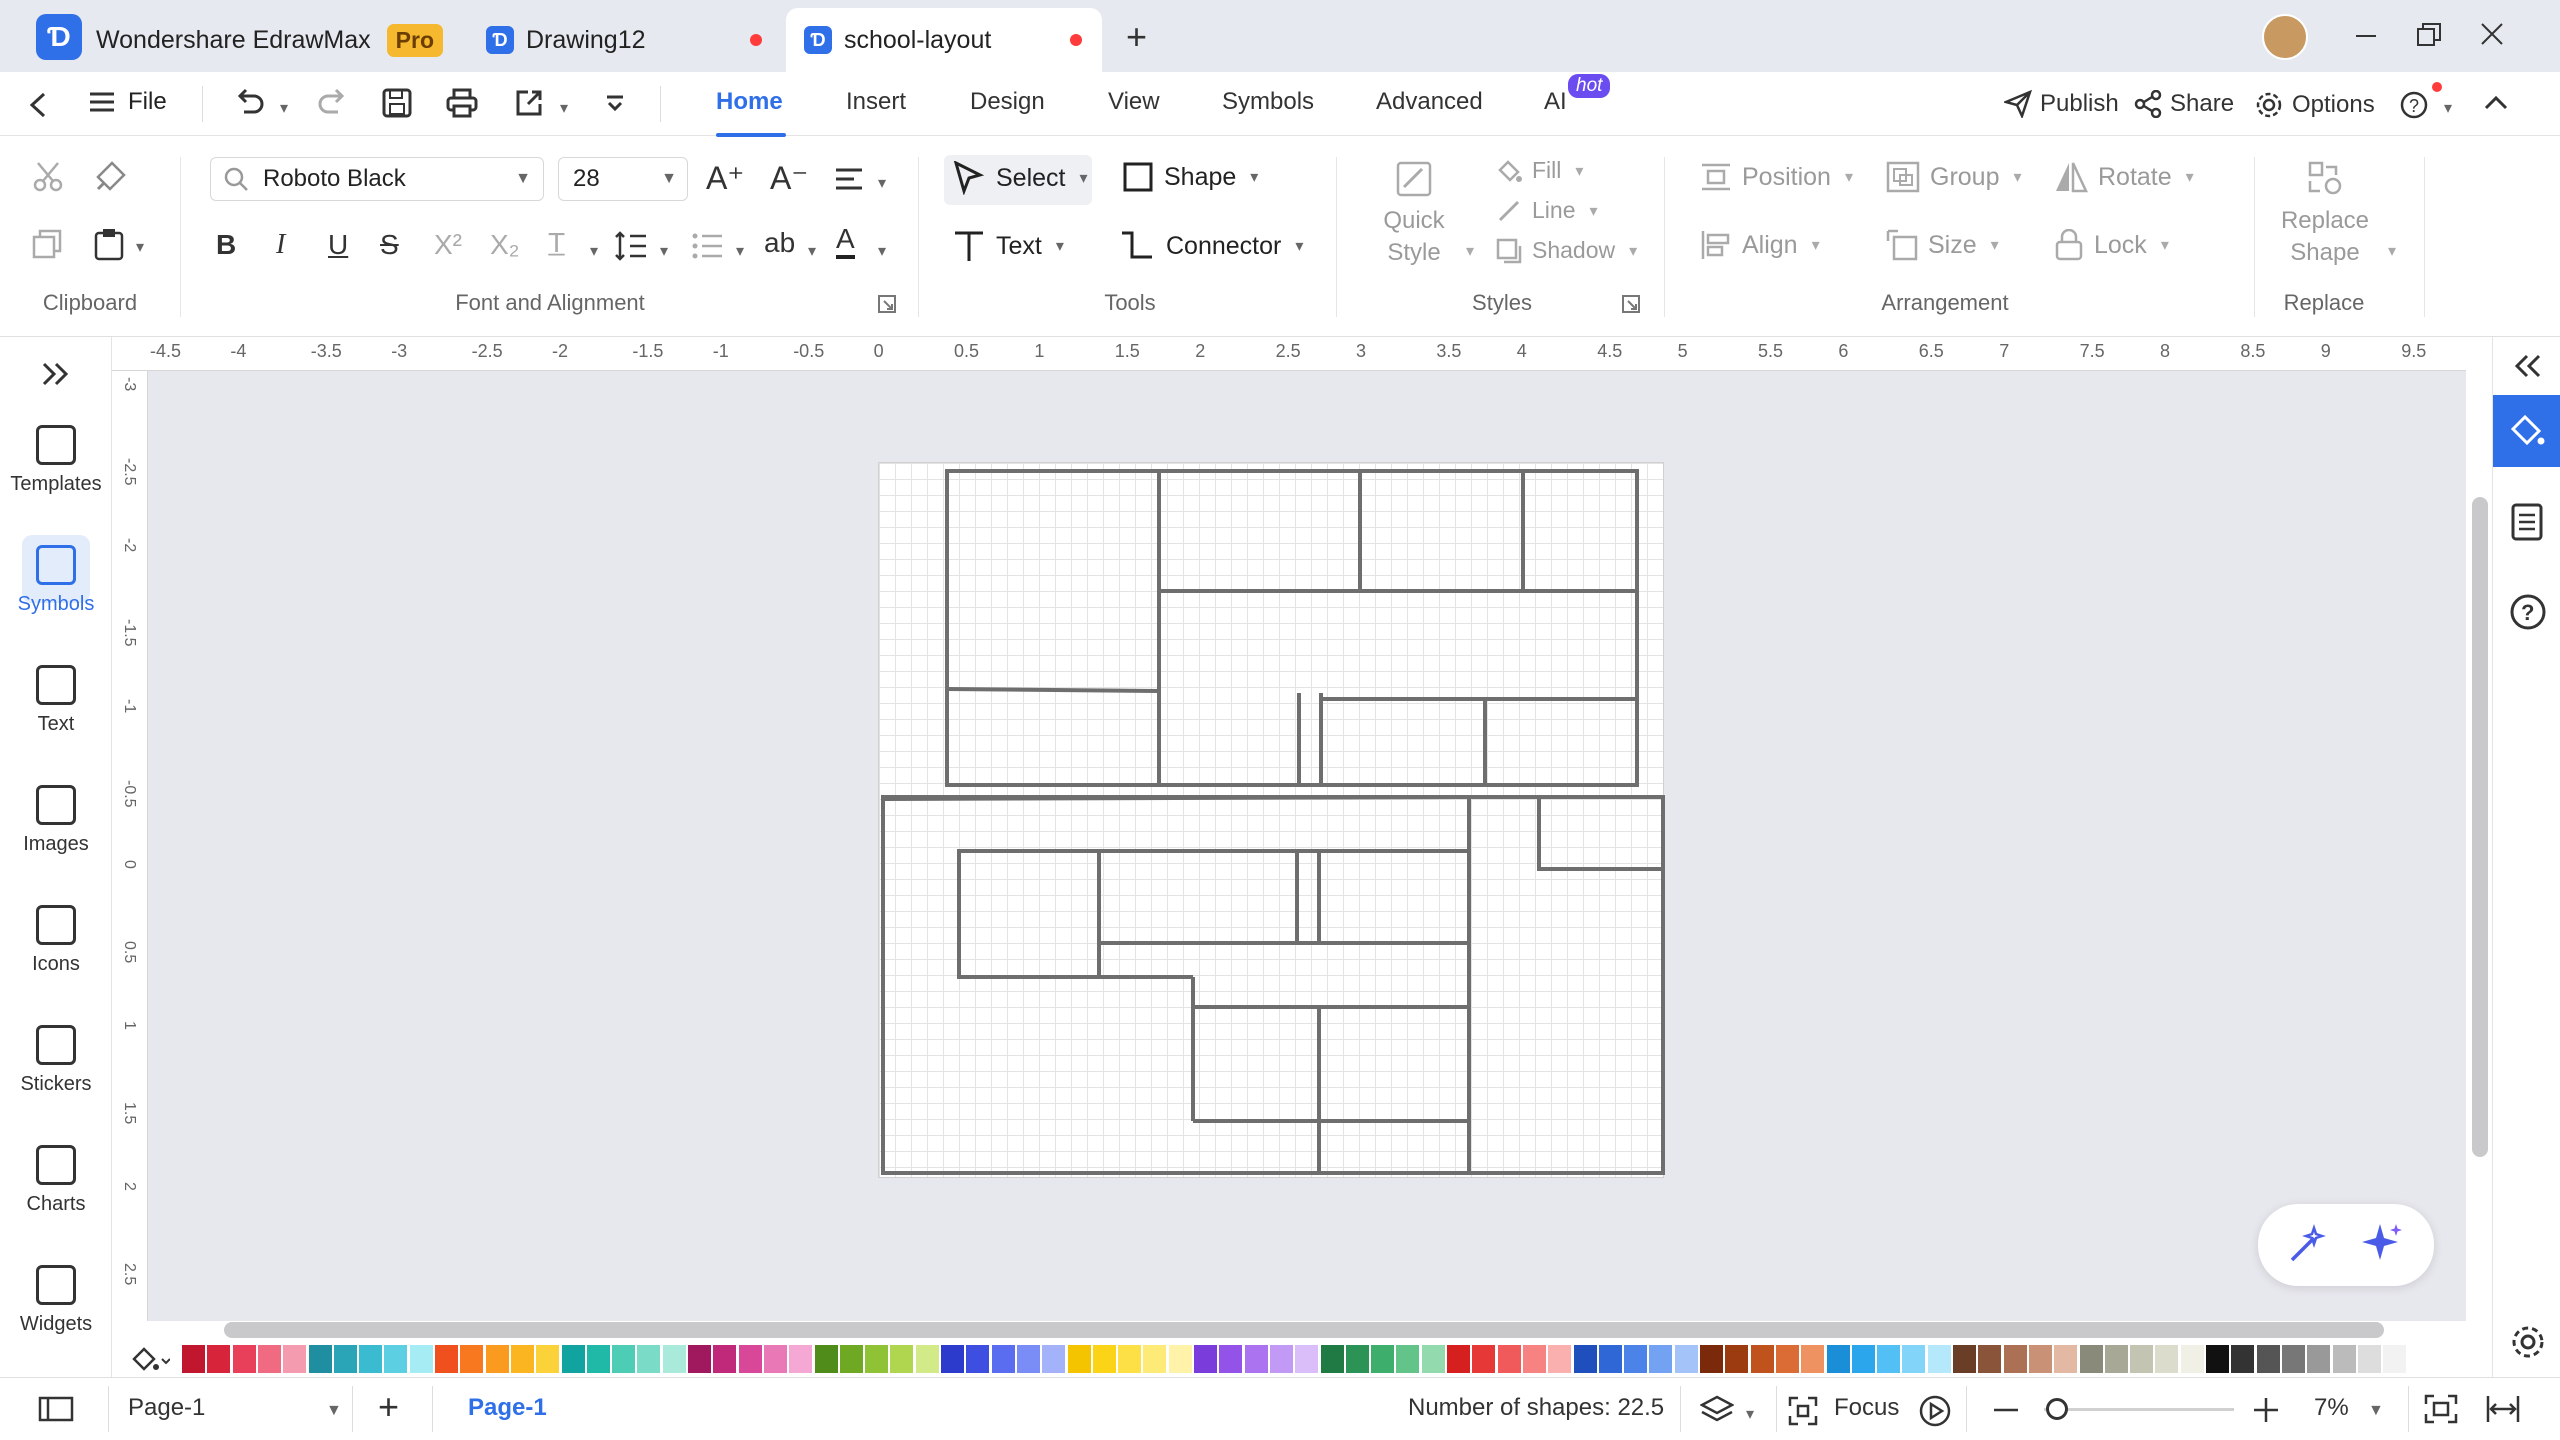 The width and height of the screenshot is (2560, 1440). What do you see at coordinates (882, 183) in the screenshot?
I see `align-dropdown-icon: ▾` at bounding box center [882, 183].